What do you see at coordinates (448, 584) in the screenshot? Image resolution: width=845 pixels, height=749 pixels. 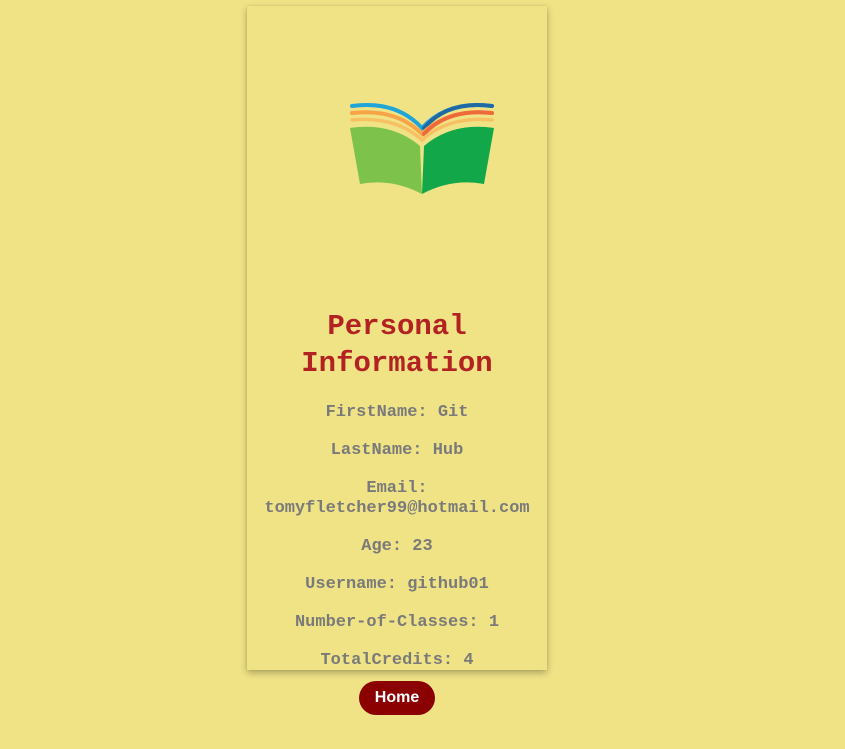 I see `username-value: github01` at bounding box center [448, 584].